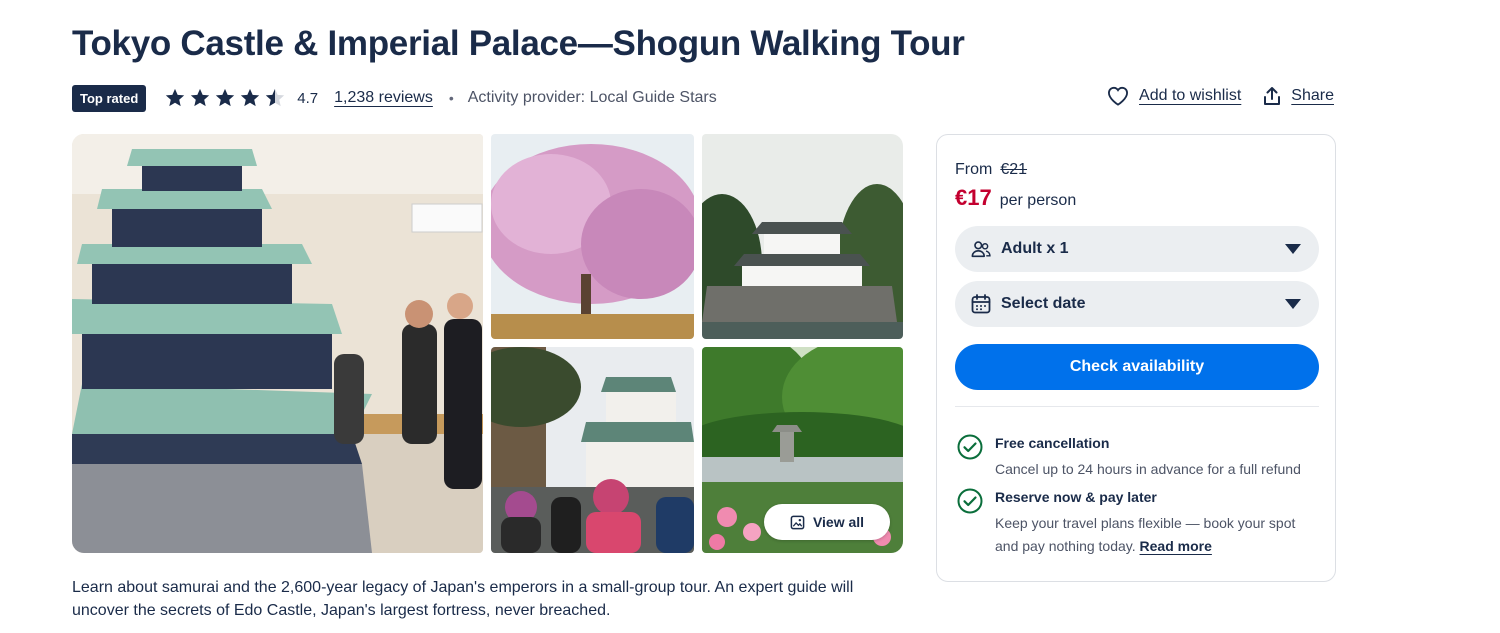 The image size is (1500, 633). I want to click on view-all-button: View all, so click(827, 522).